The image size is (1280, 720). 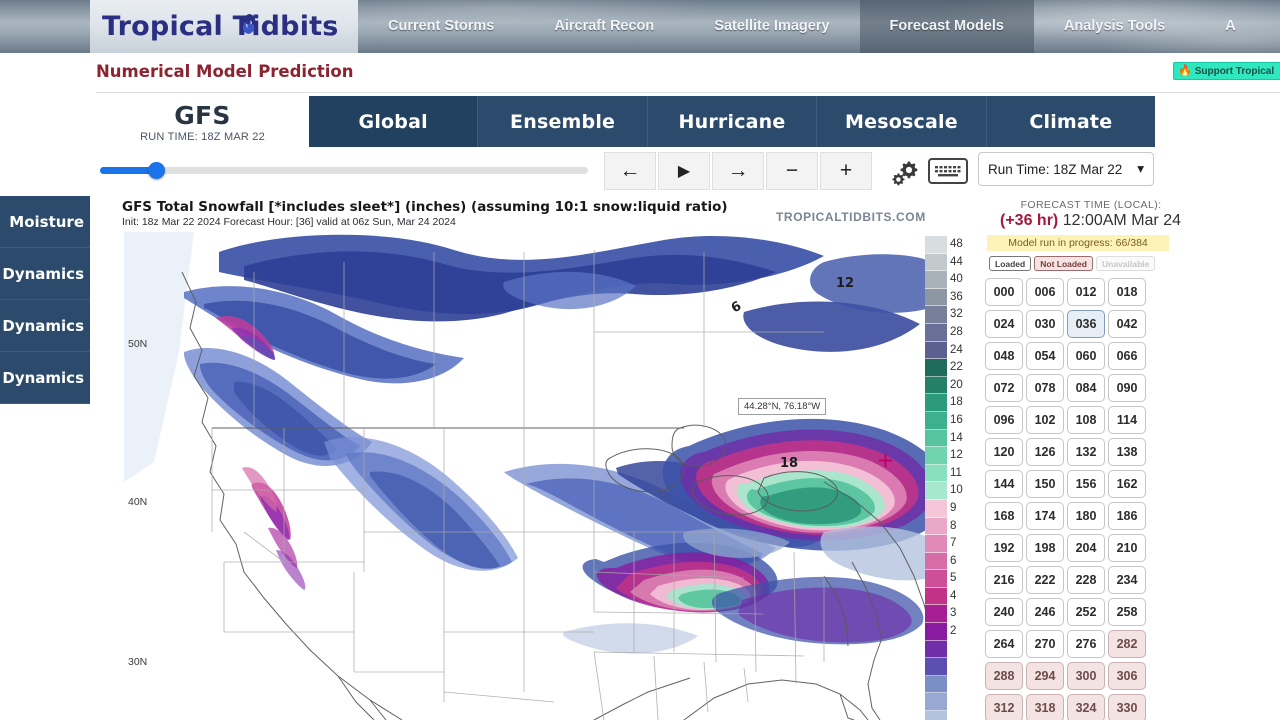 I want to click on forecast-offset: (+36 hr), so click(x=1029, y=220).